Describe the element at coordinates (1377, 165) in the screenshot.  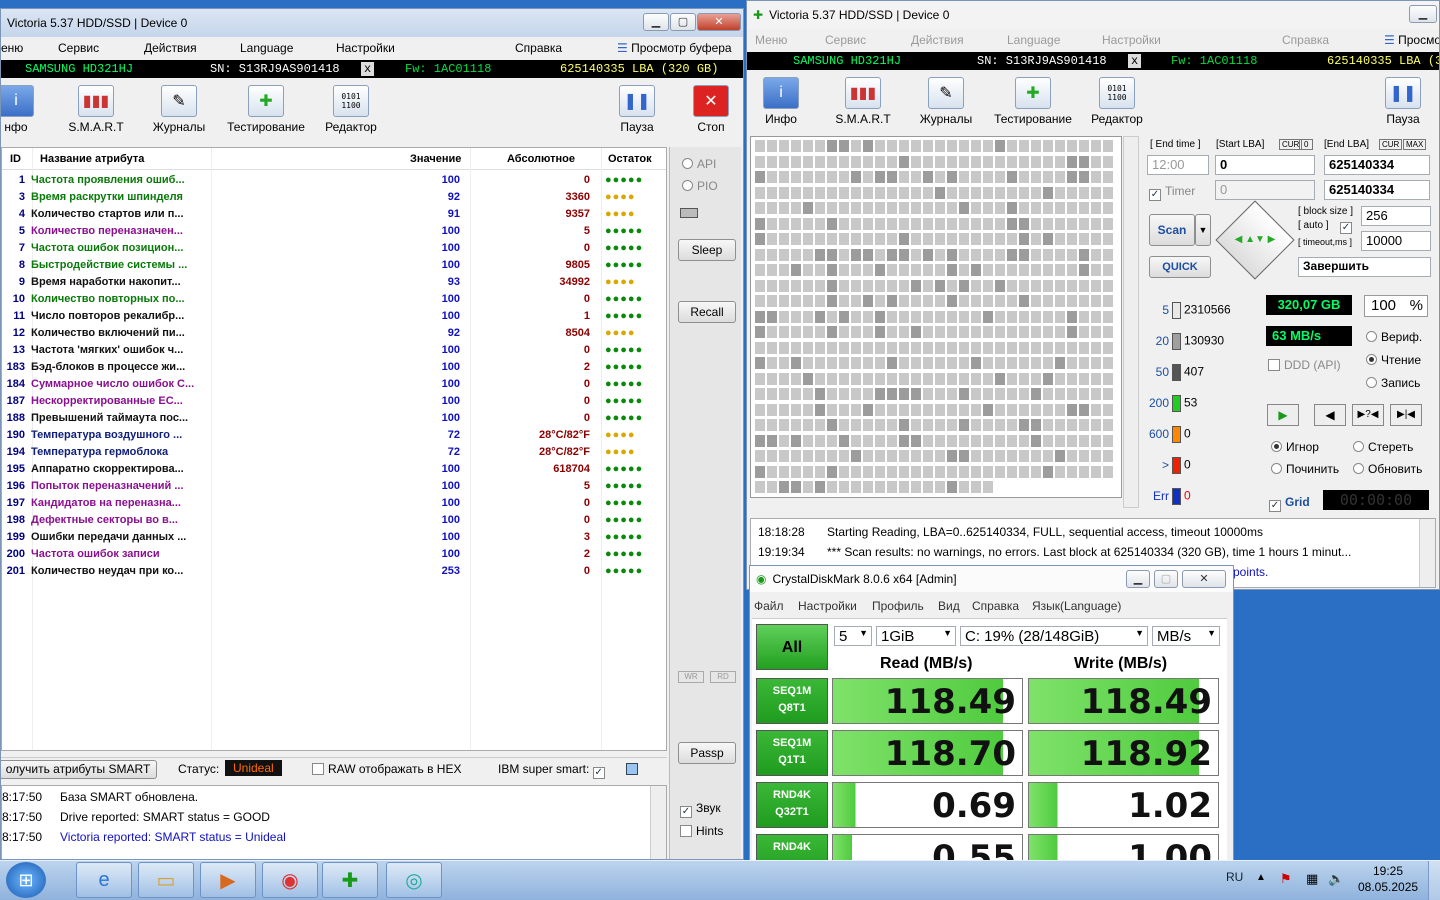
I see `end-lba-field: 625140334` at that location.